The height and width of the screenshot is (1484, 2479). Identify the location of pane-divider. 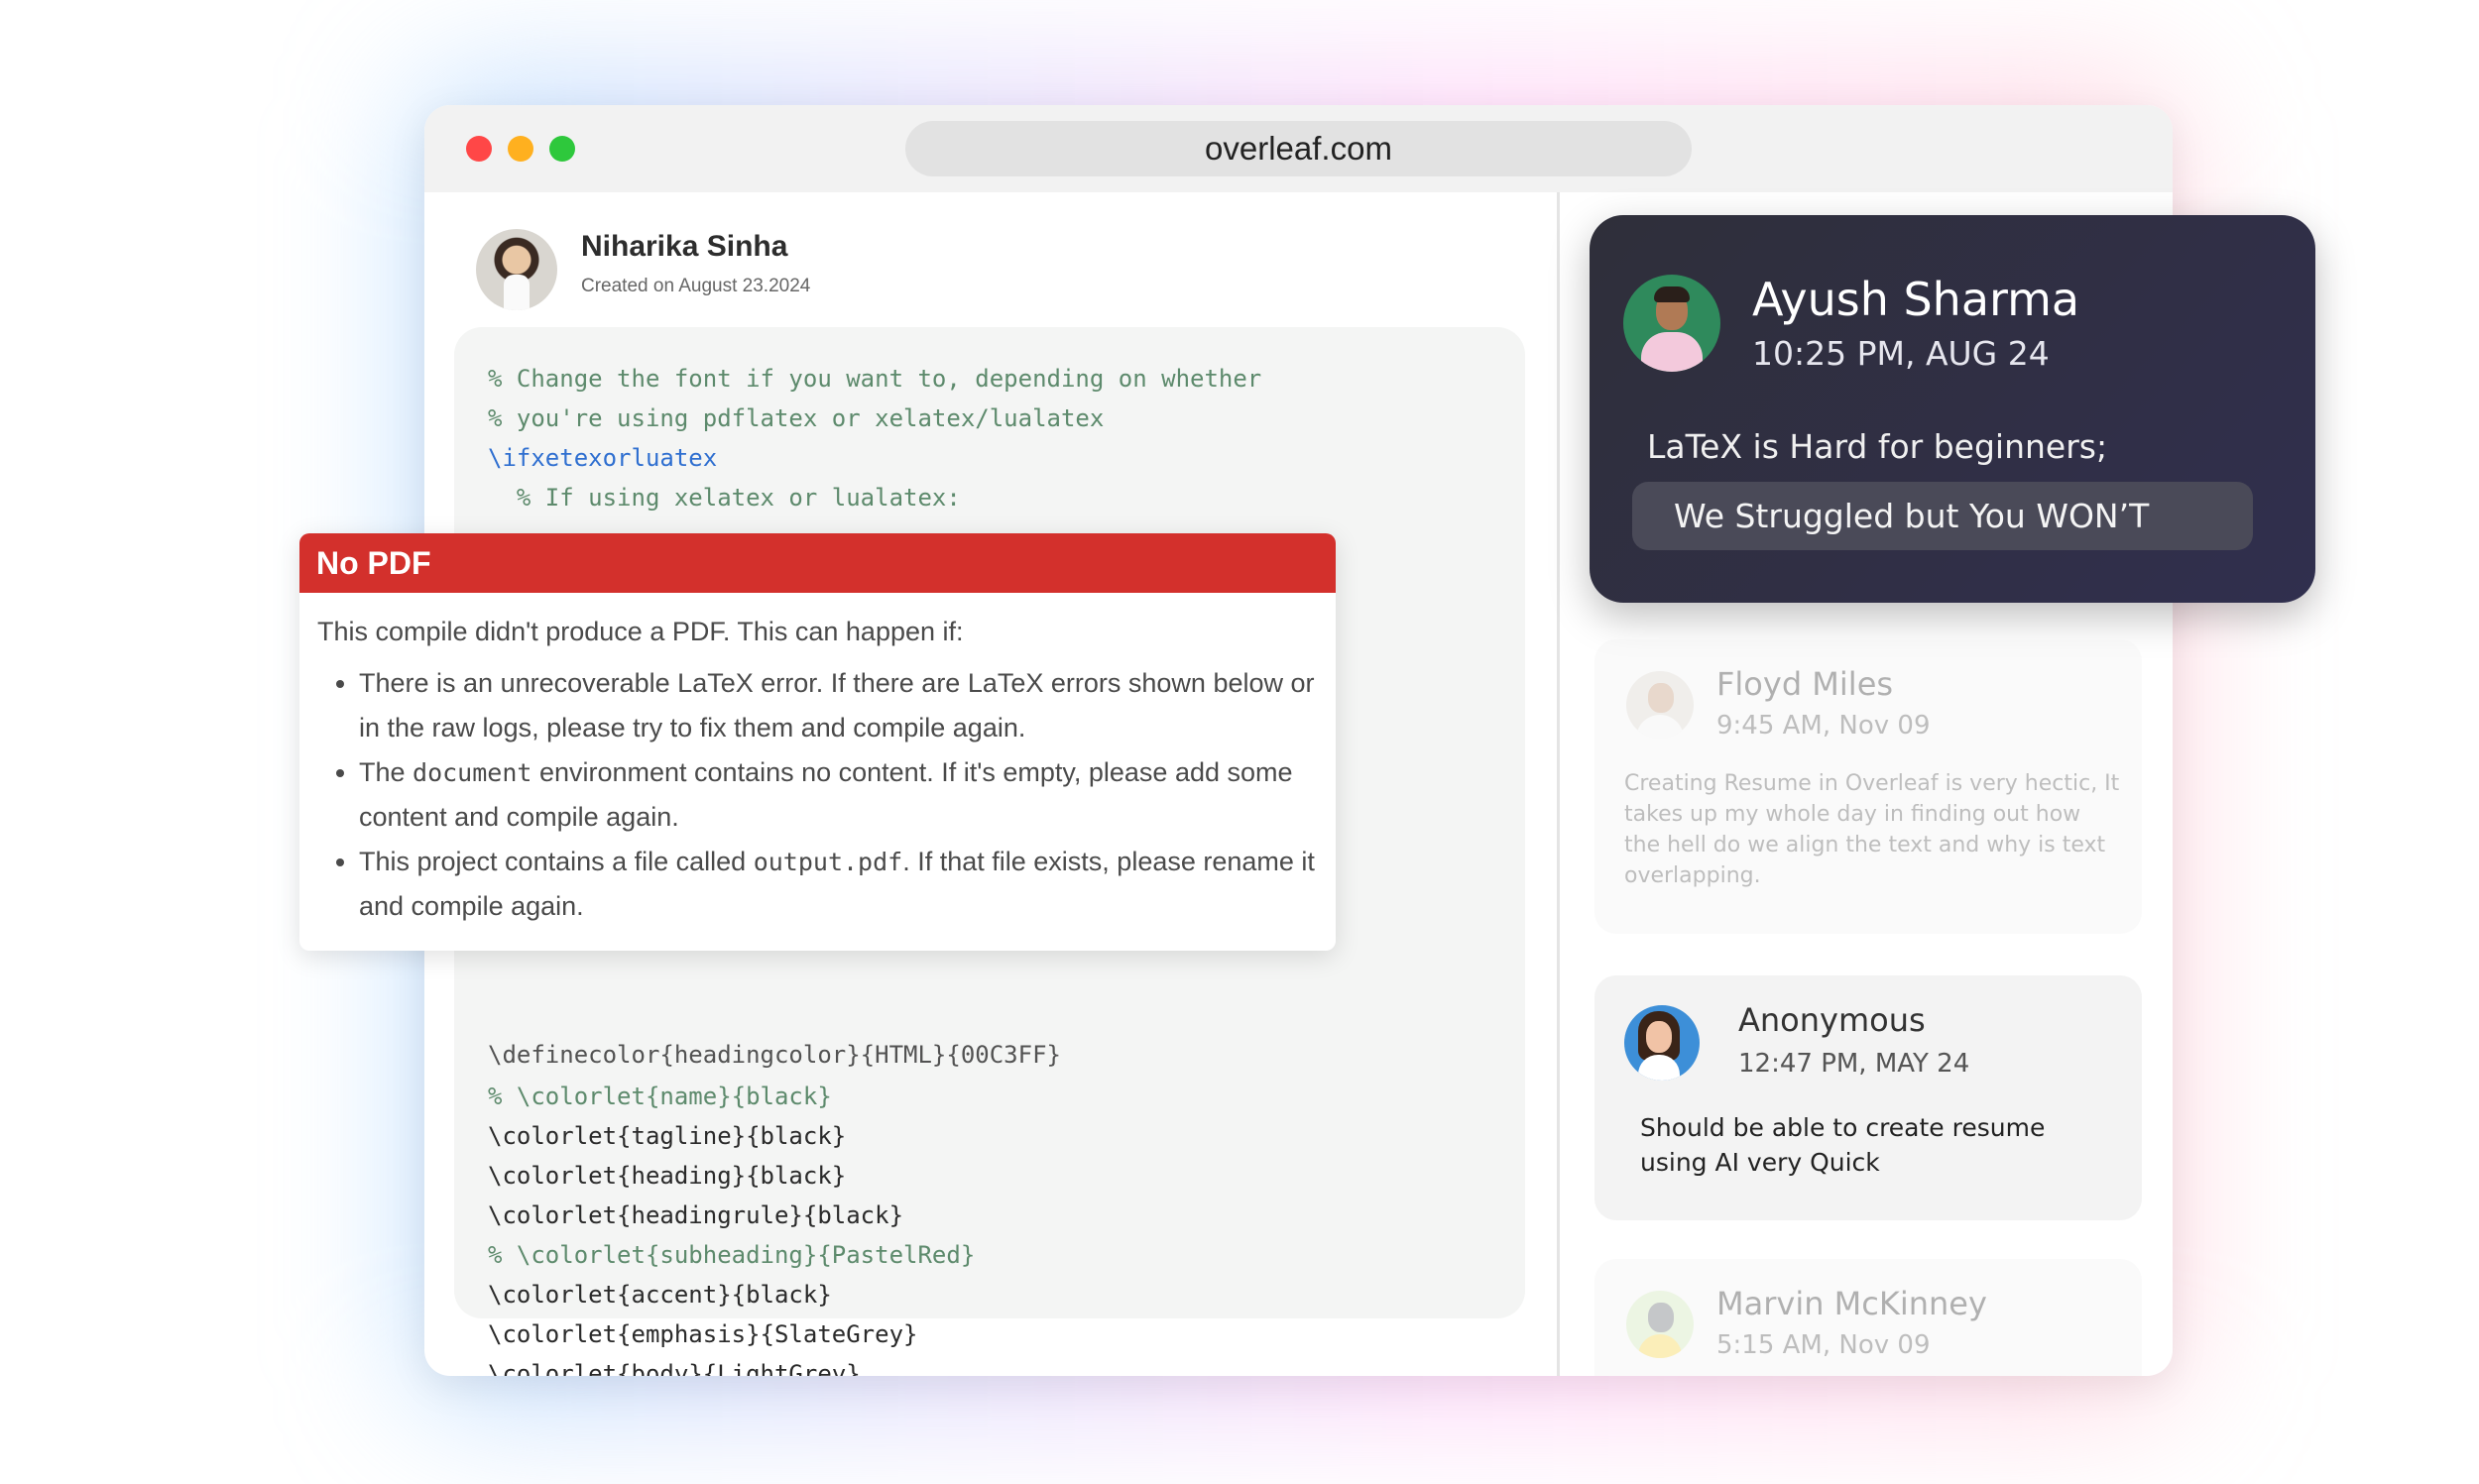
(1558, 784).